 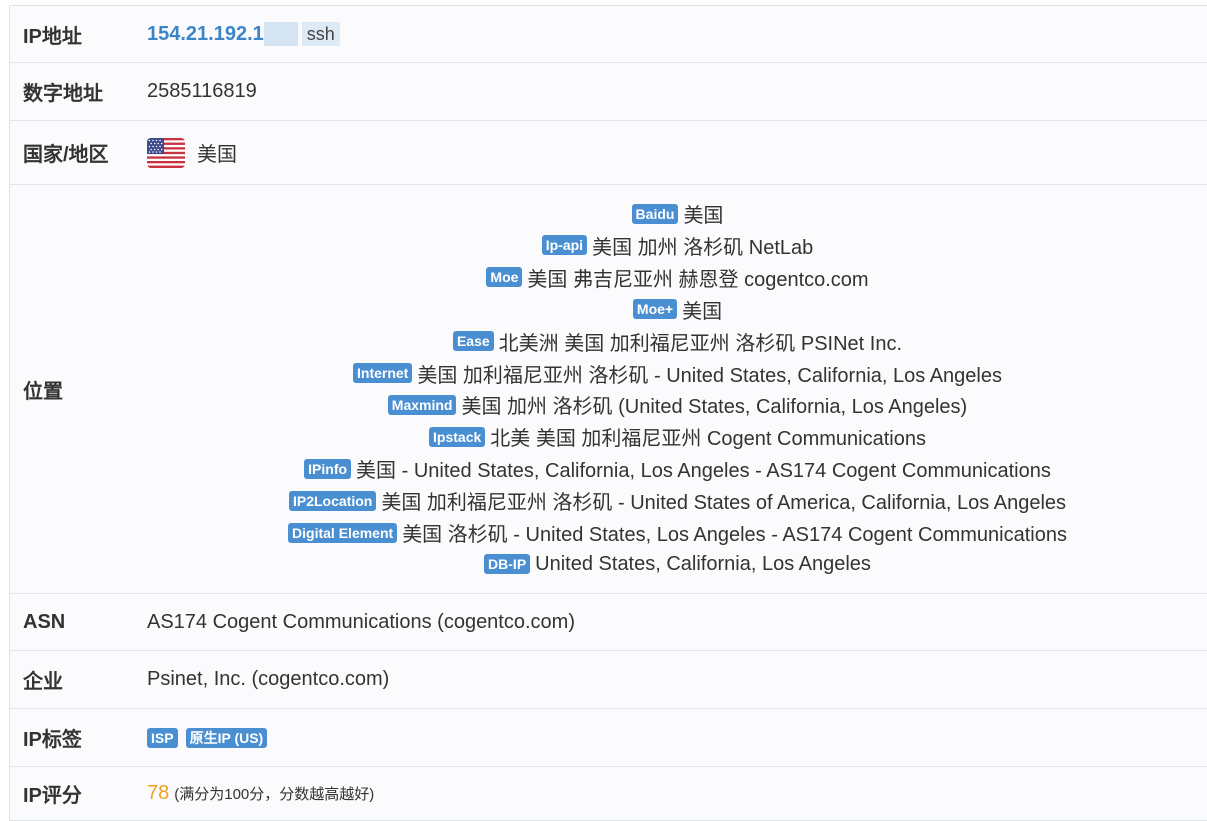 I want to click on ip-score-label: IP评分, so click(x=52, y=796).